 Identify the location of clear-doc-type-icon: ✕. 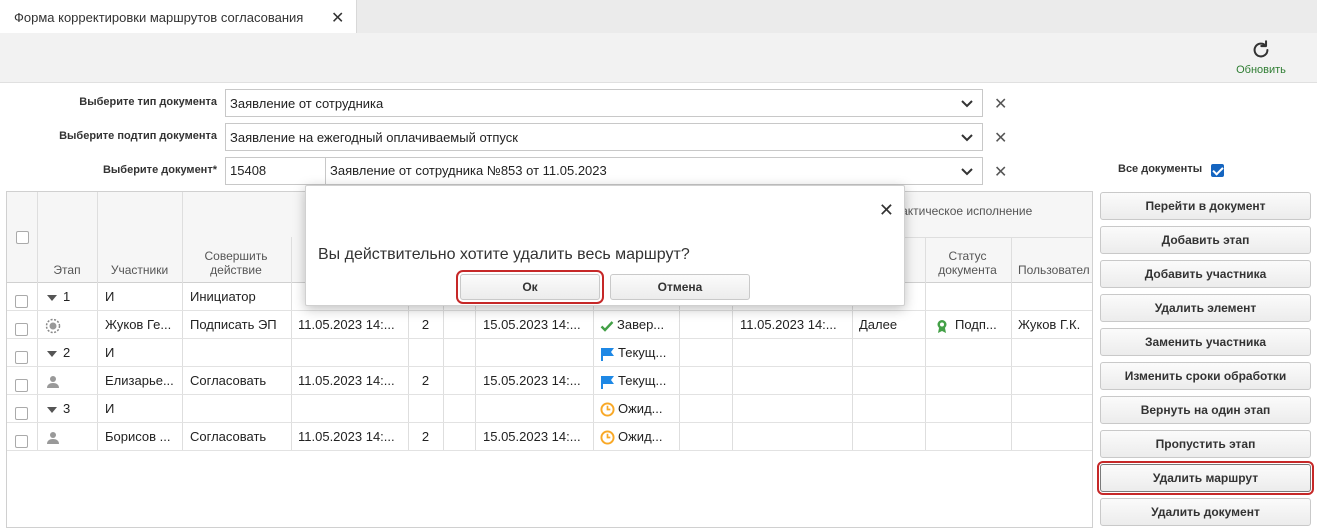
(1000, 104).